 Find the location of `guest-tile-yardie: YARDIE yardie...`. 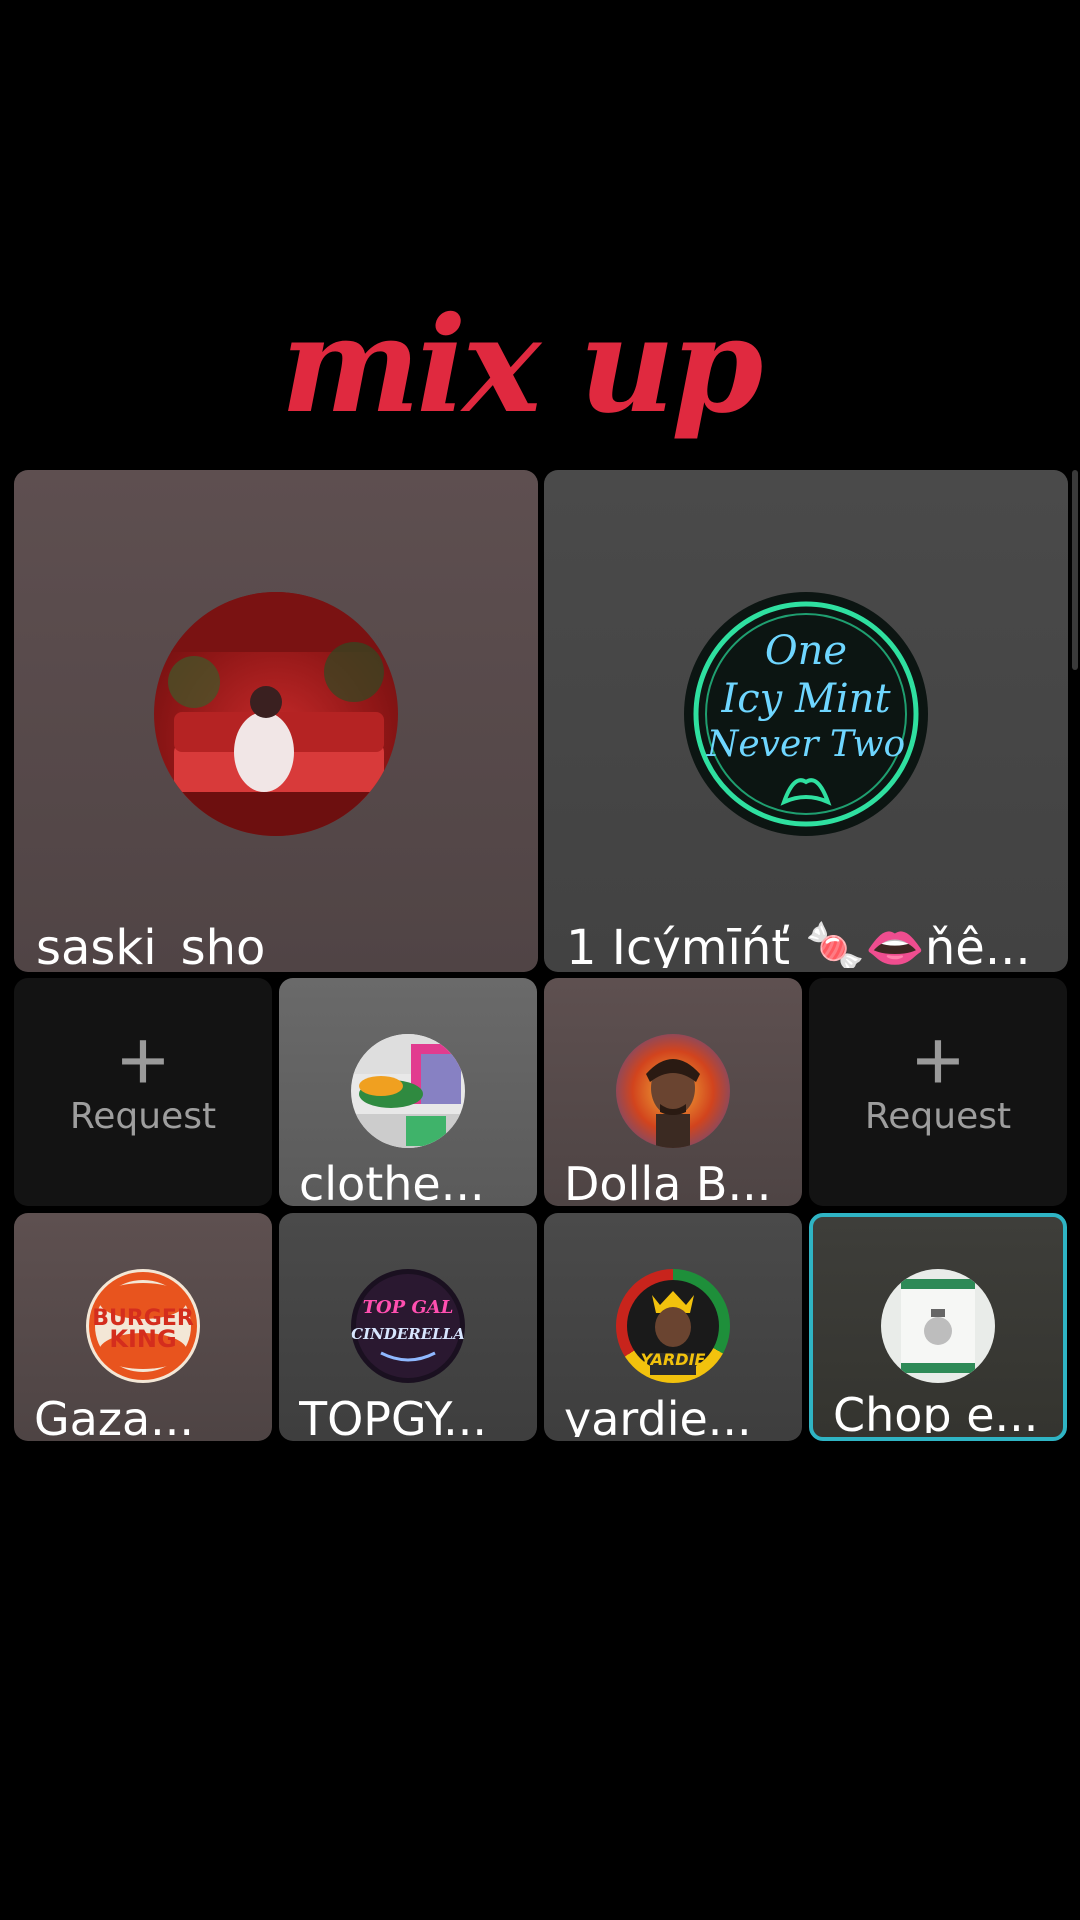

guest-tile-yardie: YARDIE yardie... is located at coordinates (673, 1327).